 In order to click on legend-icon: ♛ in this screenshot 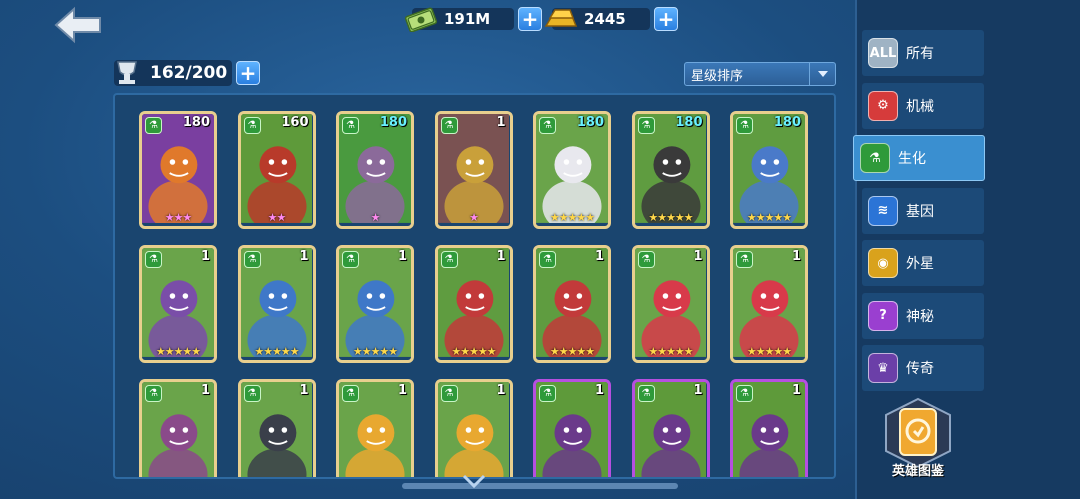, I will do `click(883, 368)`.